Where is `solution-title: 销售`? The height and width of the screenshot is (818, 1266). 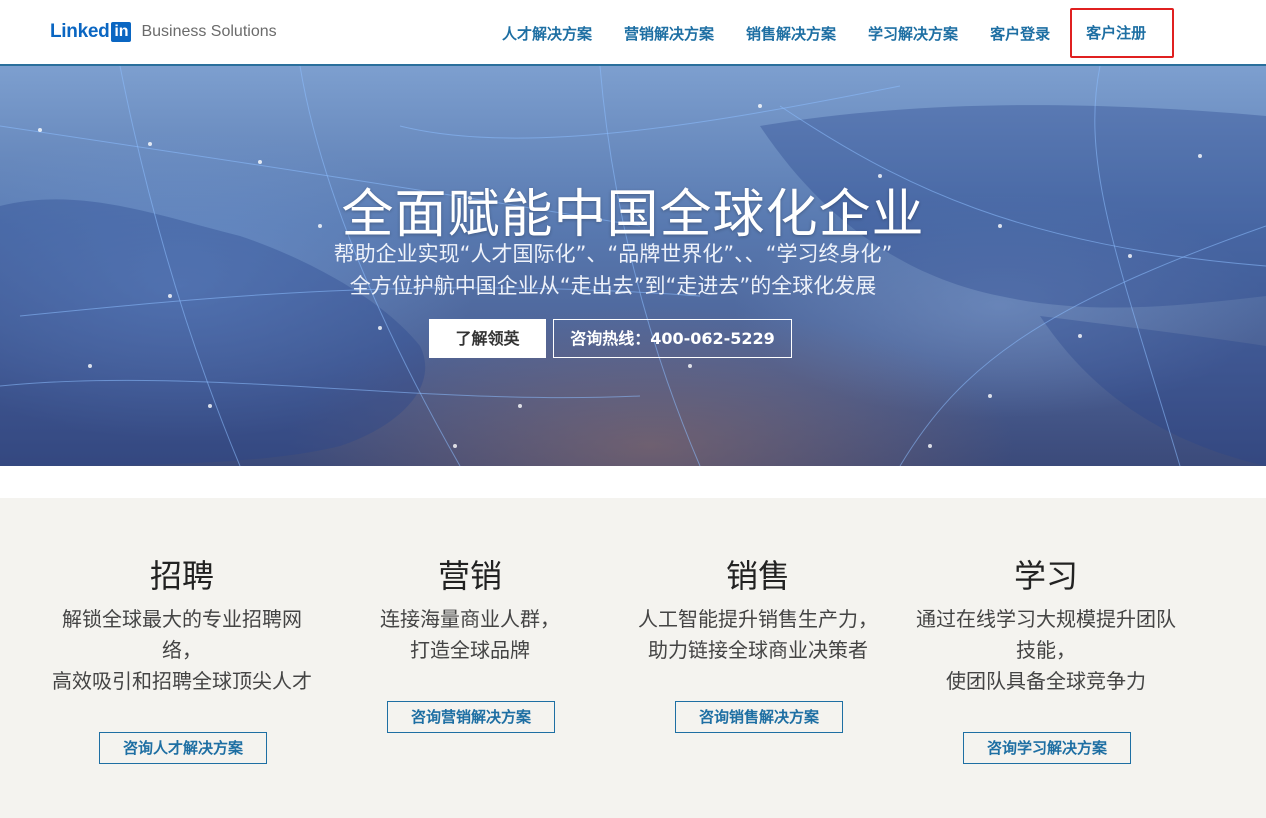 solution-title: 销售 is located at coordinates (757, 576).